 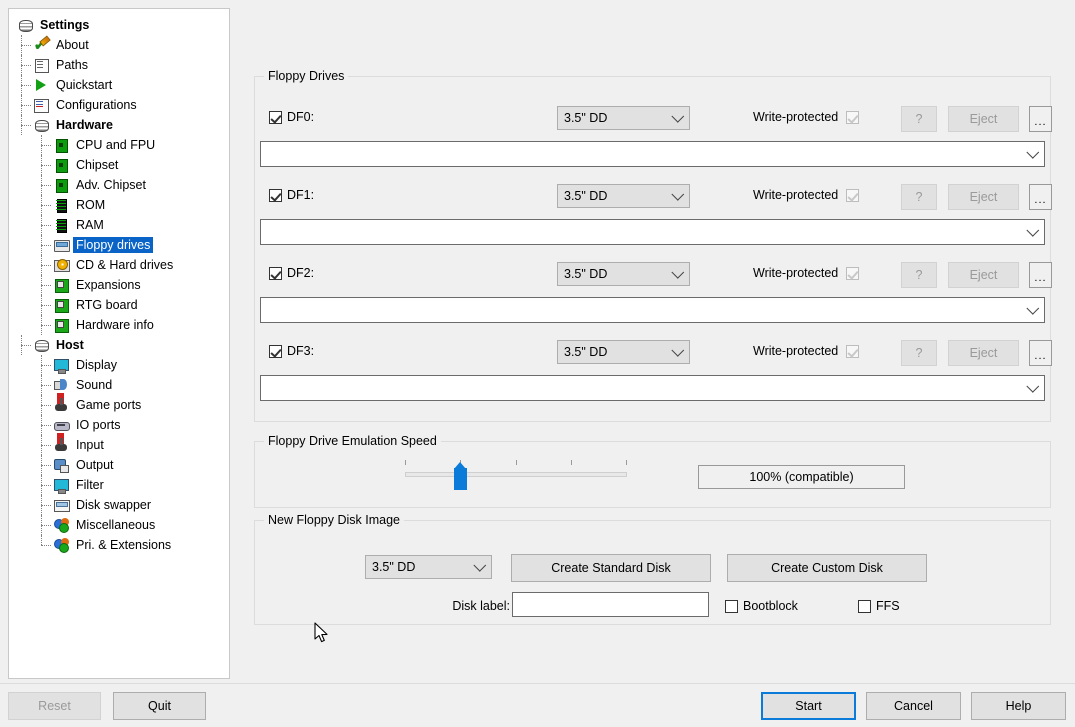 What do you see at coordinates (806, 351) in the screenshot?
I see `write-protected-3: Write-protected` at bounding box center [806, 351].